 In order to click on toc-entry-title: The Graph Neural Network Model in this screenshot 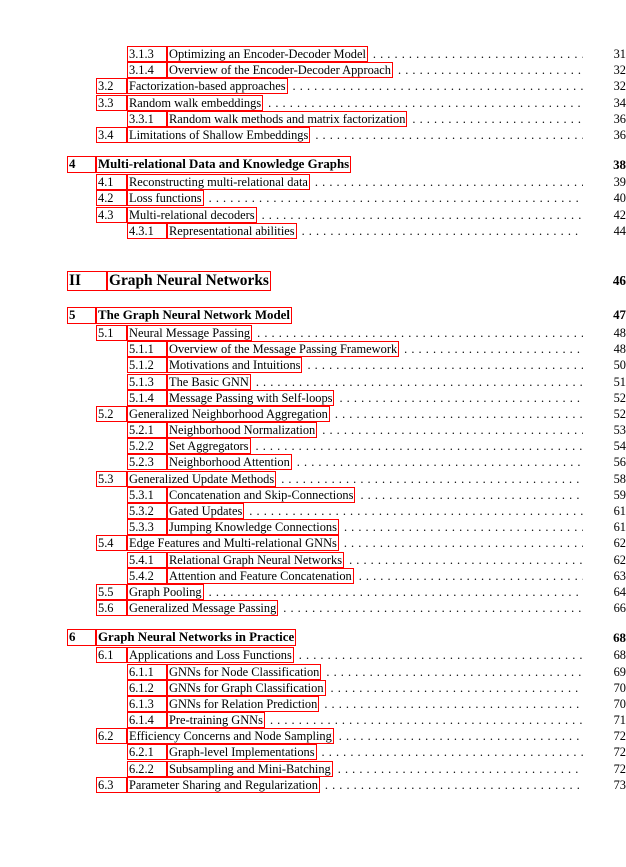, I will do `click(194, 315)`.